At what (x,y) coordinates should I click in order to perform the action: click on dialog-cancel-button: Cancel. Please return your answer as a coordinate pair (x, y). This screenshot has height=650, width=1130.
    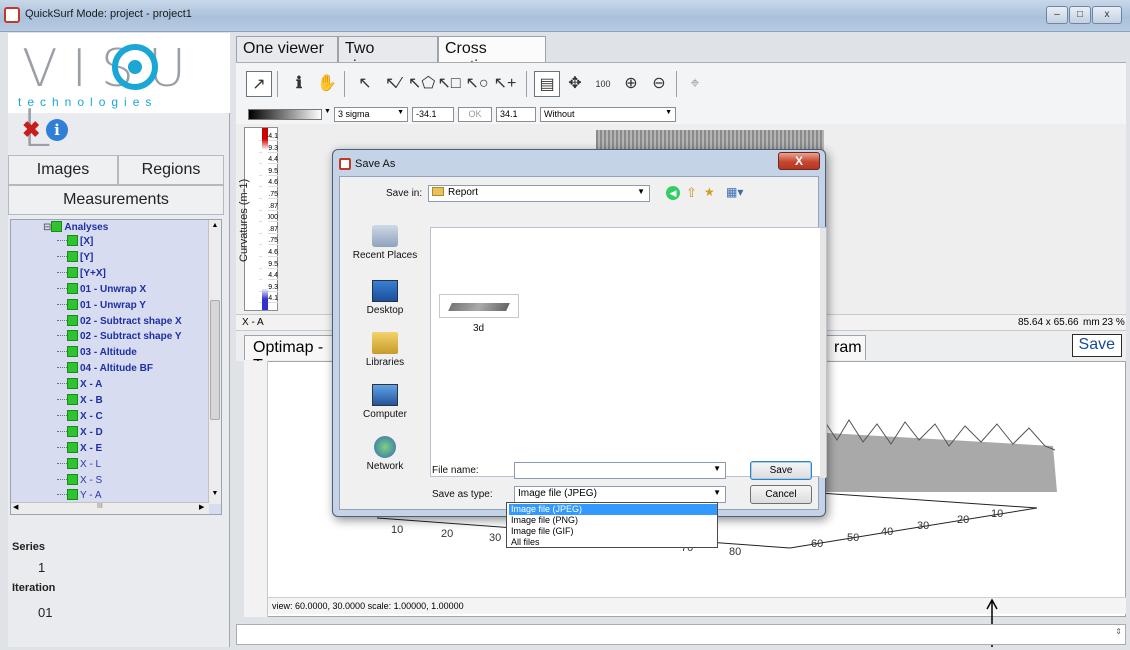
    Looking at the image, I should click on (781, 494).